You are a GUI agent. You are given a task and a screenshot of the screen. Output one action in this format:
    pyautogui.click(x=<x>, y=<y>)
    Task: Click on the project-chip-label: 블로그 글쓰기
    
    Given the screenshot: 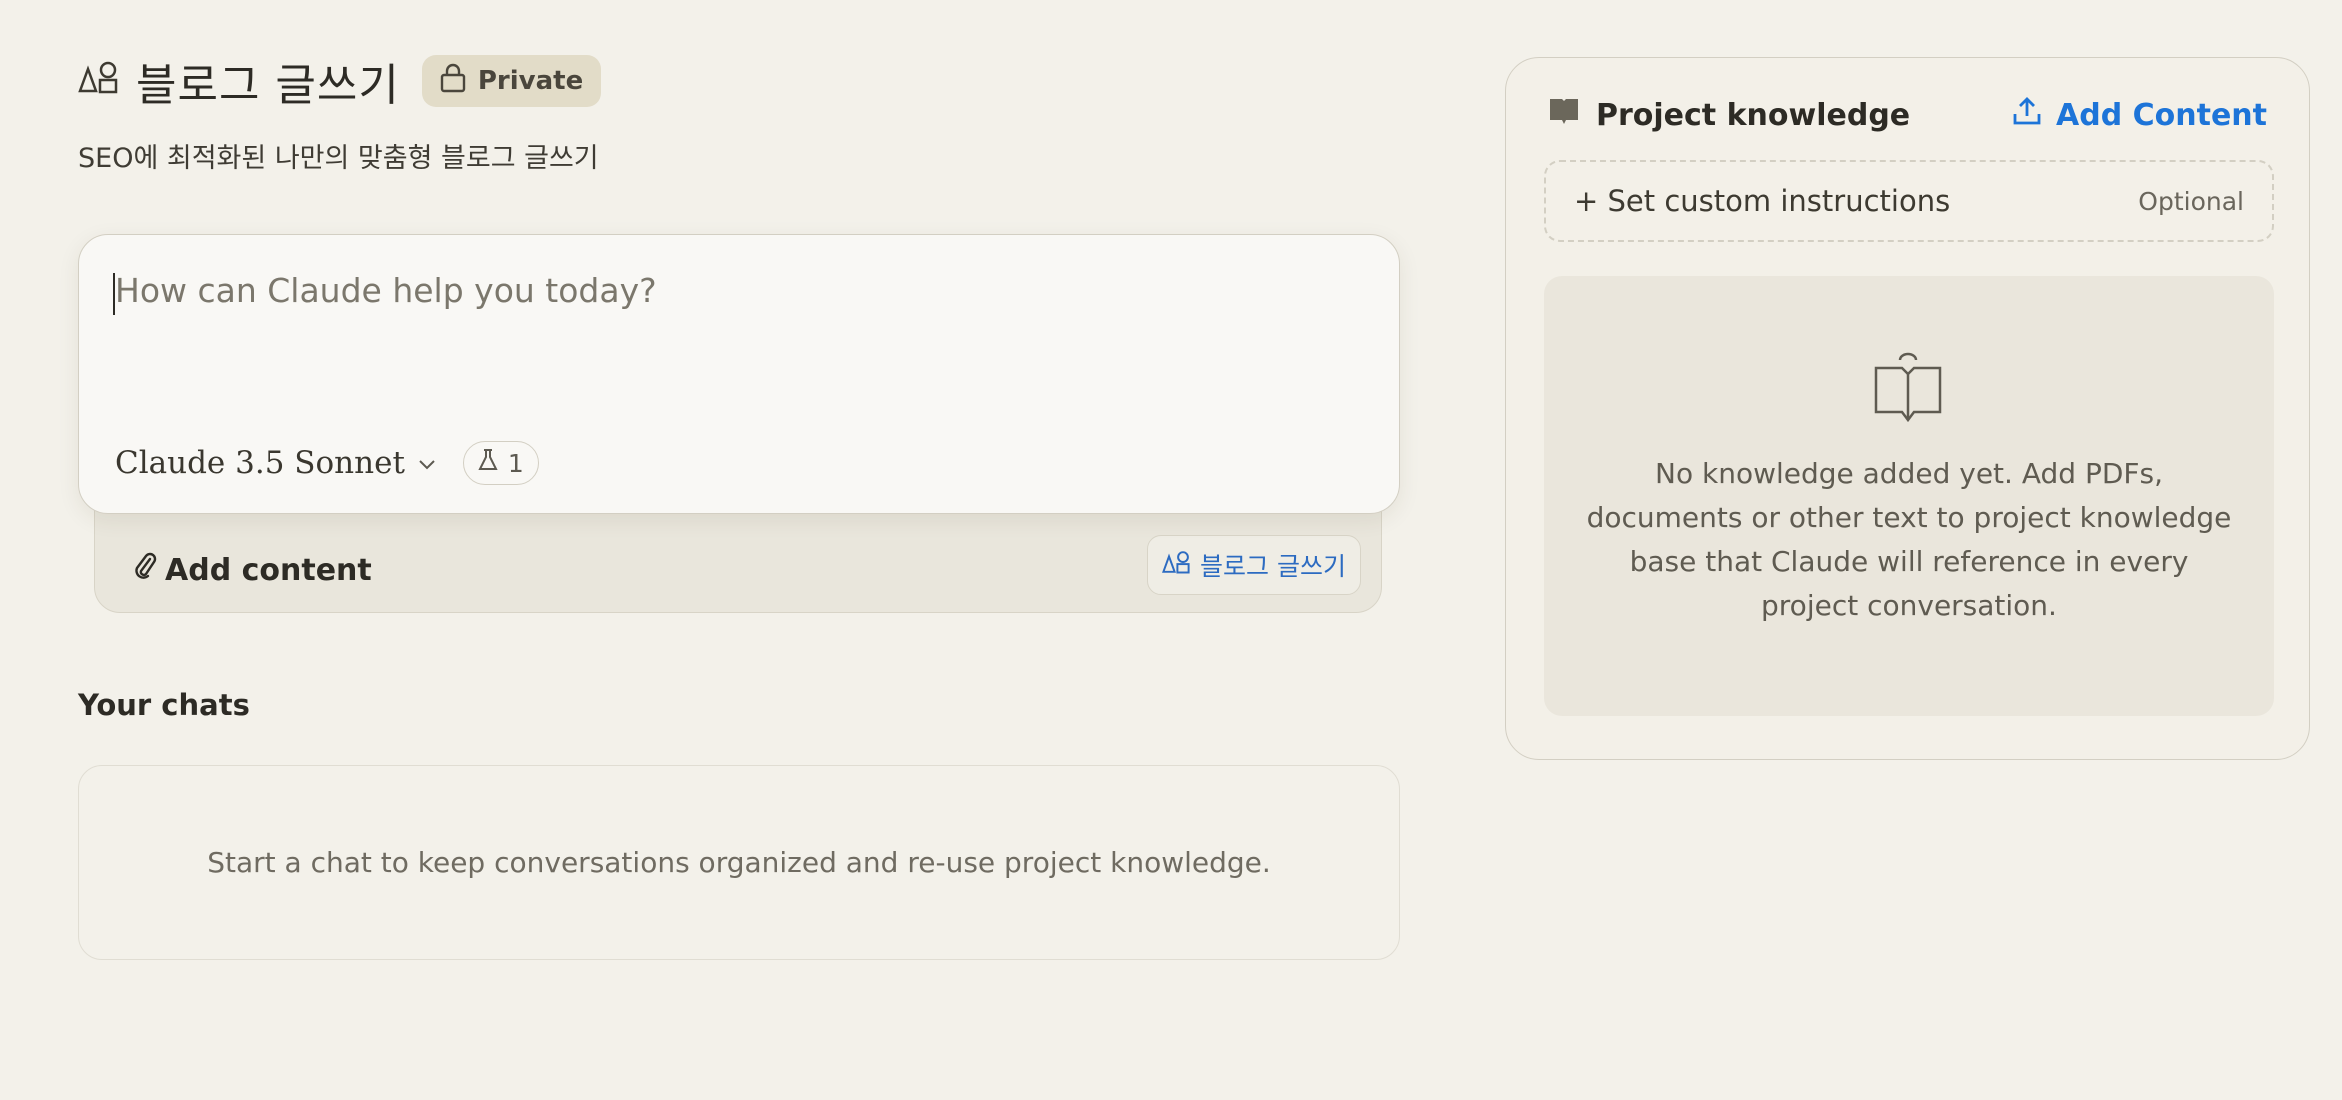 What is the action you would take?
    pyautogui.click(x=1273, y=566)
    